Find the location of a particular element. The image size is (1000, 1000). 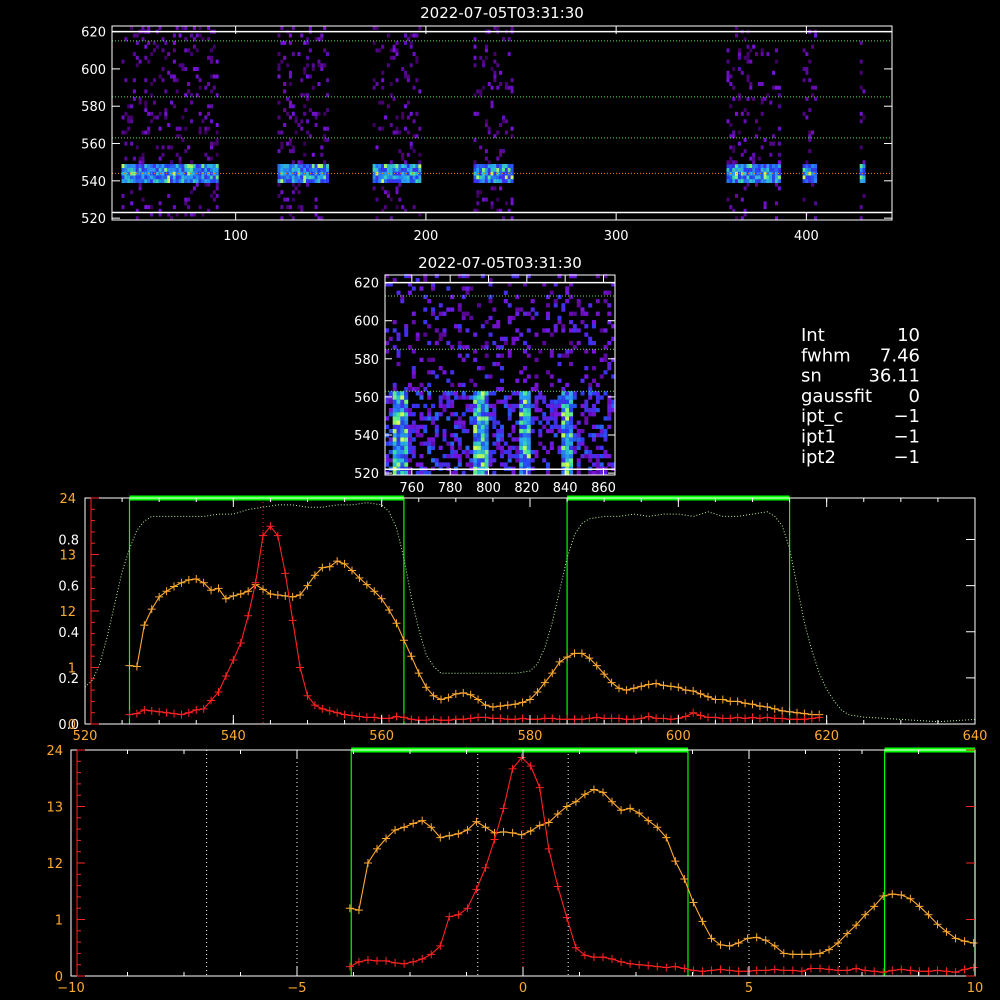

green-window is located at coordinates (929, 862).